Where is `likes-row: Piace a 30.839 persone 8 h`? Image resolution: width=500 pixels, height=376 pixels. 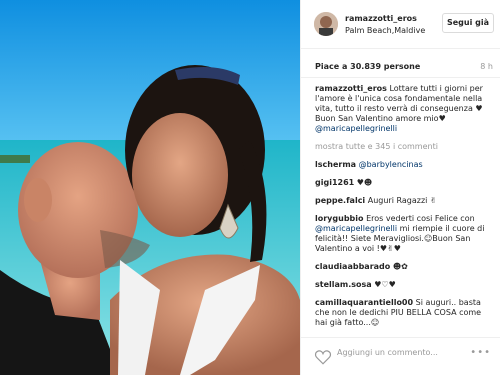
likes-row: Piace a 30.839 persone 8 h is located at coordinates (400, 66).